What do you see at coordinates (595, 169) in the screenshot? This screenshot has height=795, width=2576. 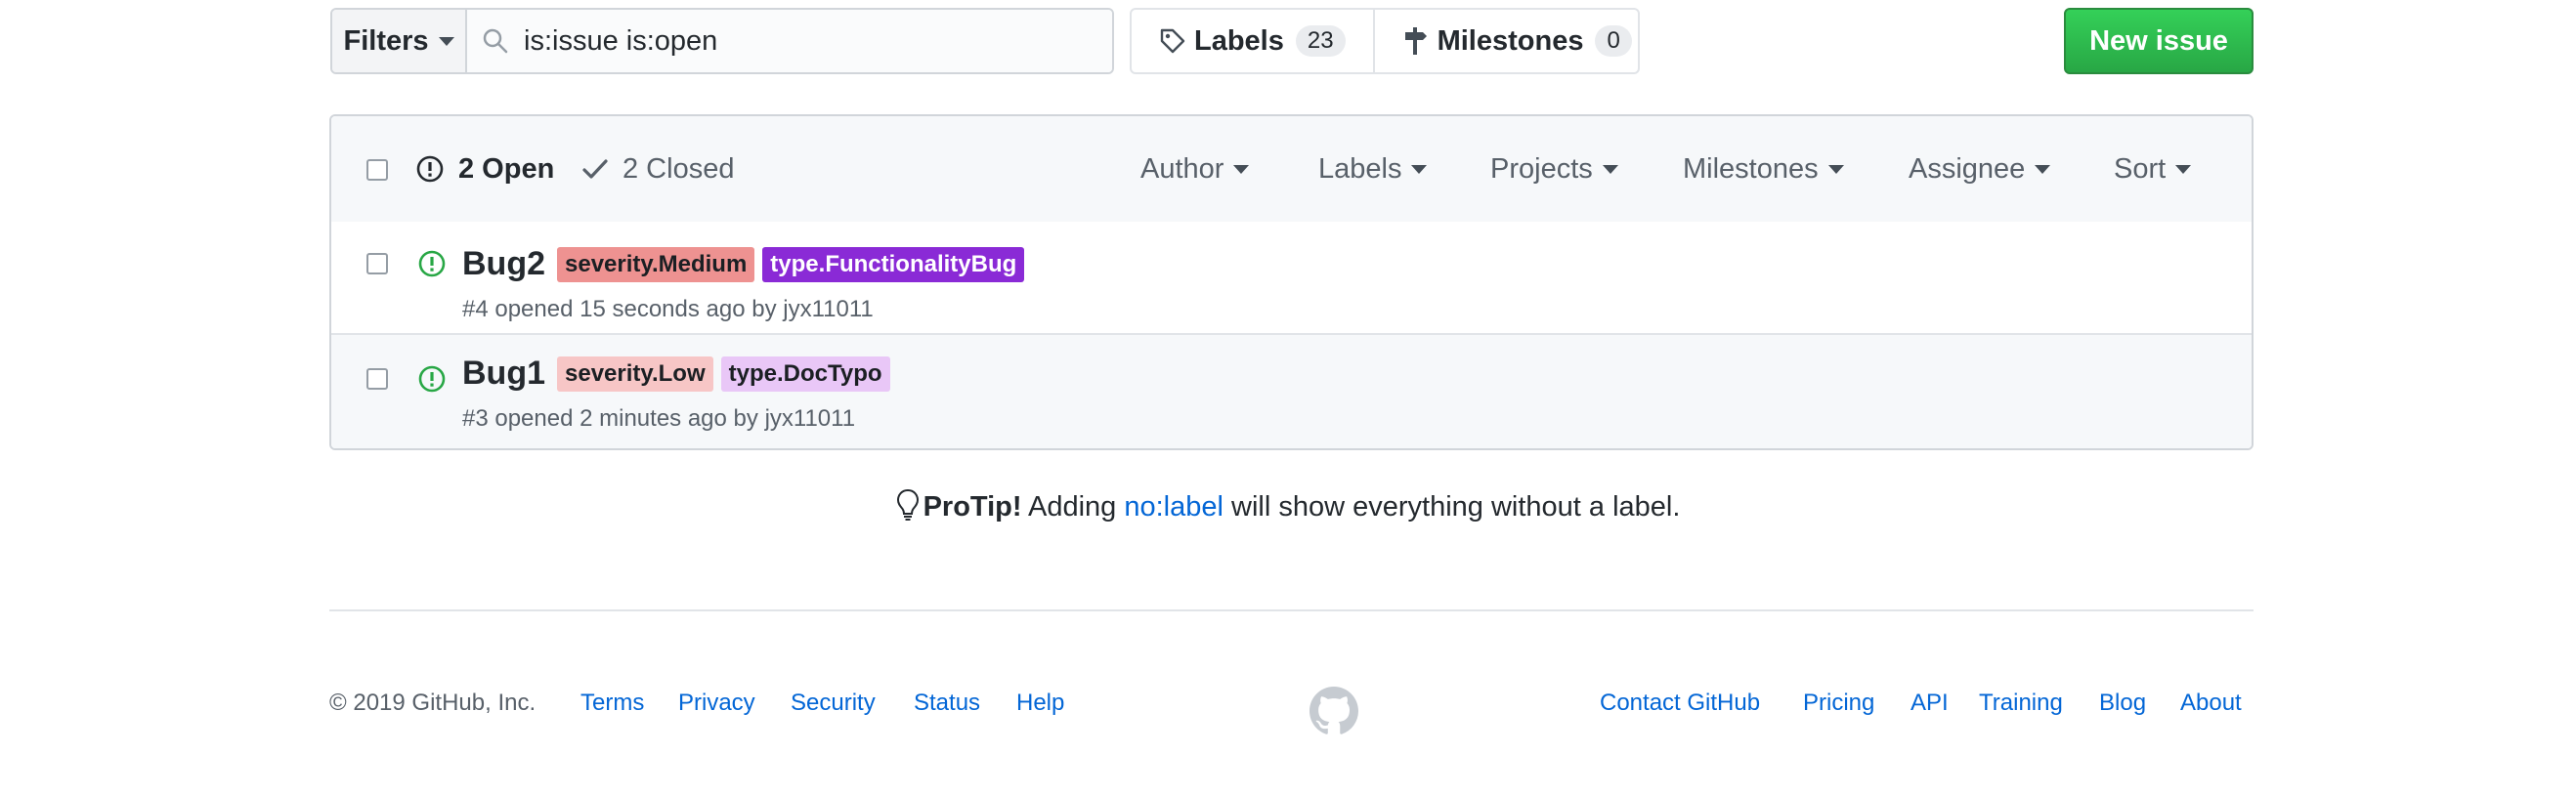 I see `check-icon` at bounding box center [595, 169].